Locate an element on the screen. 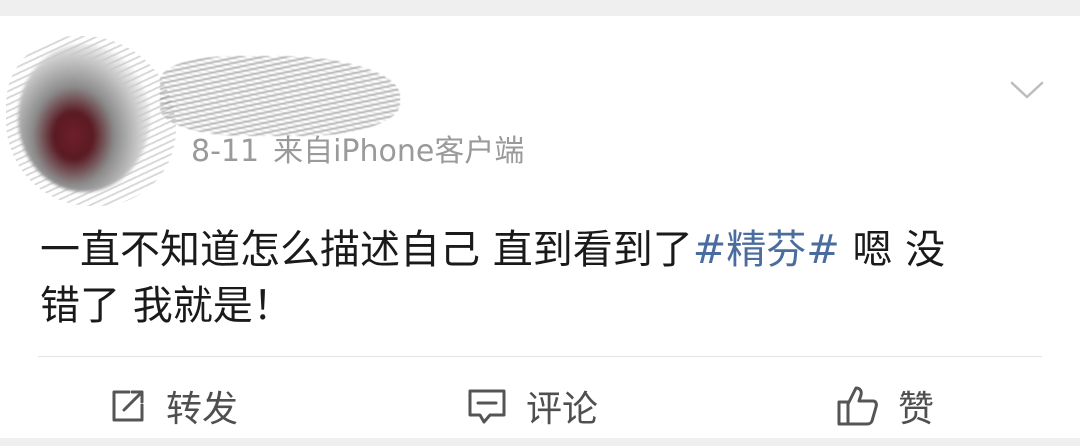  post-timestamp: 8-11 is located at coordinates (225, 151).